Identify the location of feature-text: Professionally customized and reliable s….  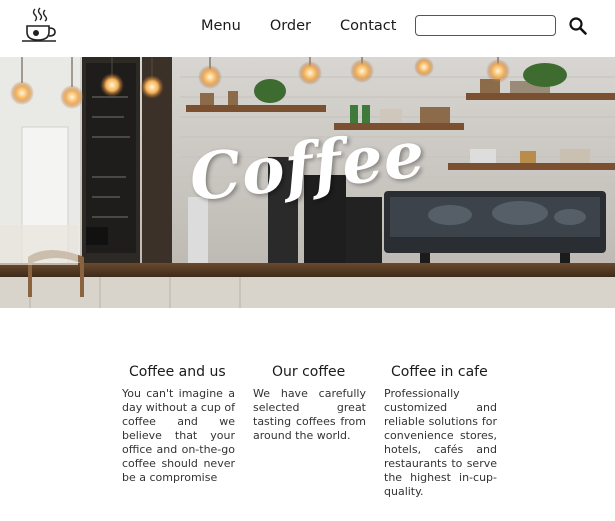
(440, 442).